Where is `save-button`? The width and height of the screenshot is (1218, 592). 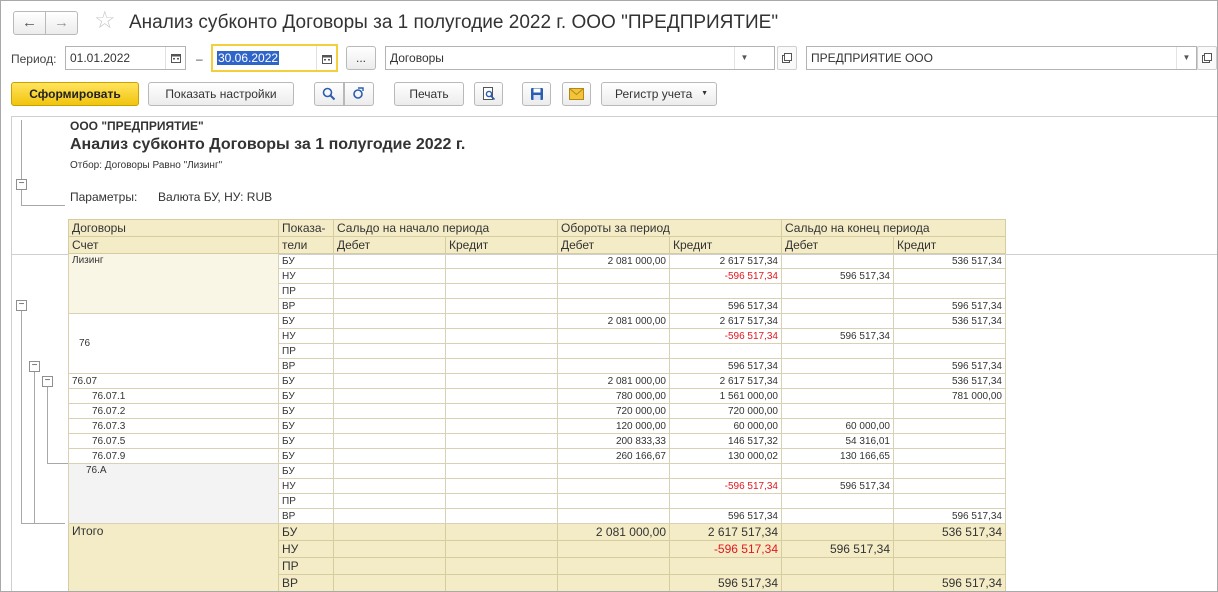 save-button is located at coordinates (536, 94).